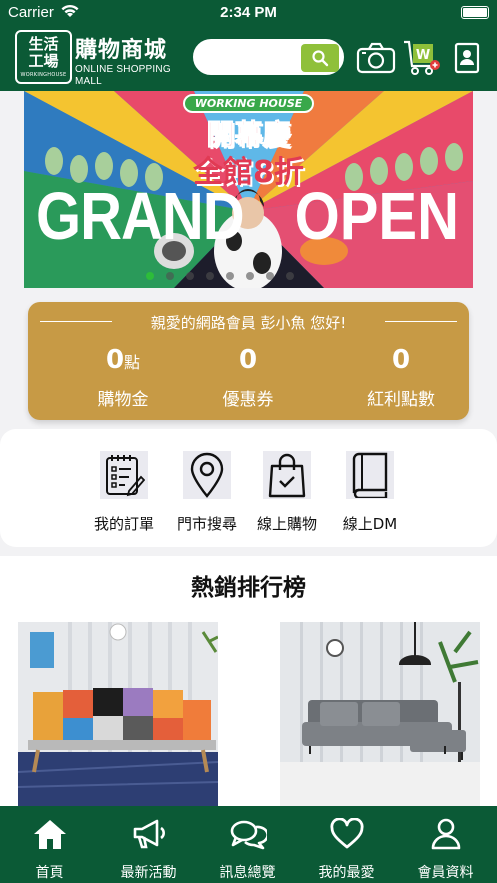  I want to click on logo-line1: 生活, so click(43, 44).